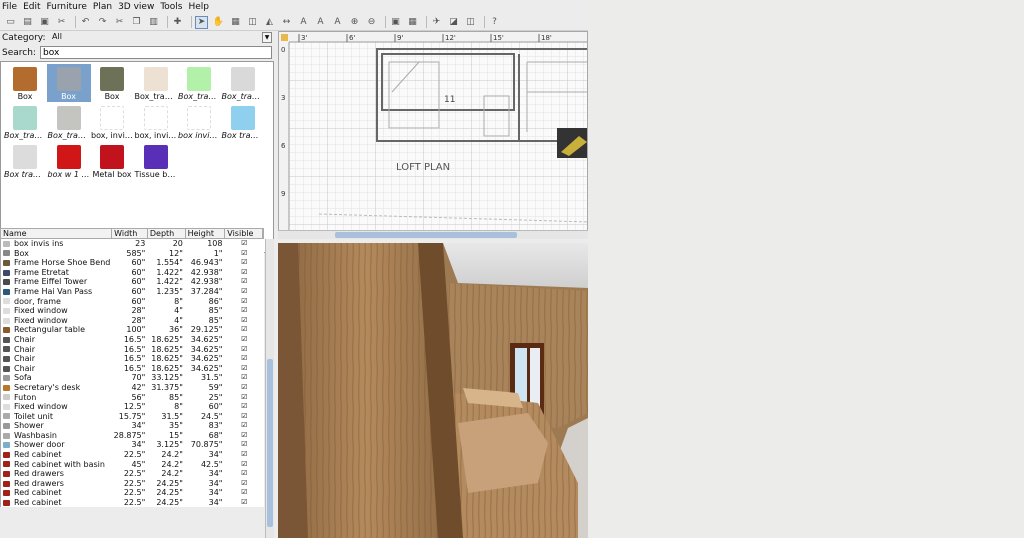 The width and height of the screenshot is (1024, 538). I want to click on create-video-icon: ▦, so click(412, 22).